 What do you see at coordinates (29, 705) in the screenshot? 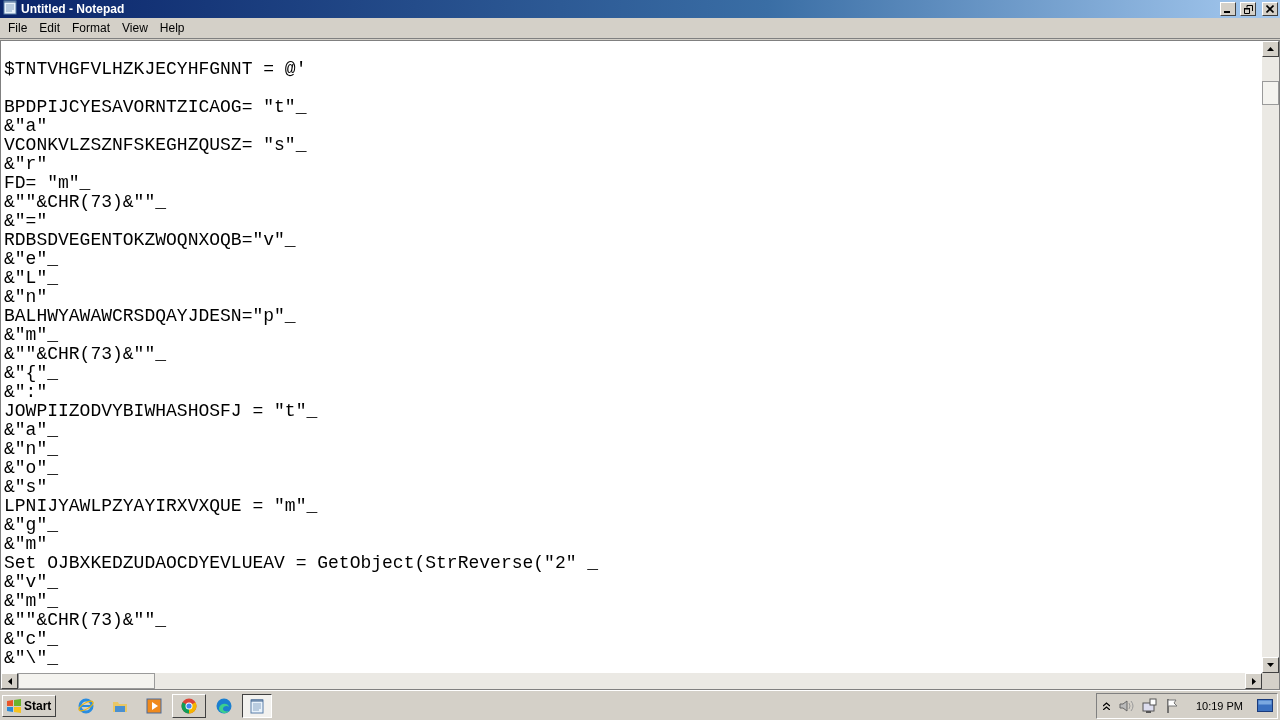
I see `start-button: Start` at bounding box center [29, 705].